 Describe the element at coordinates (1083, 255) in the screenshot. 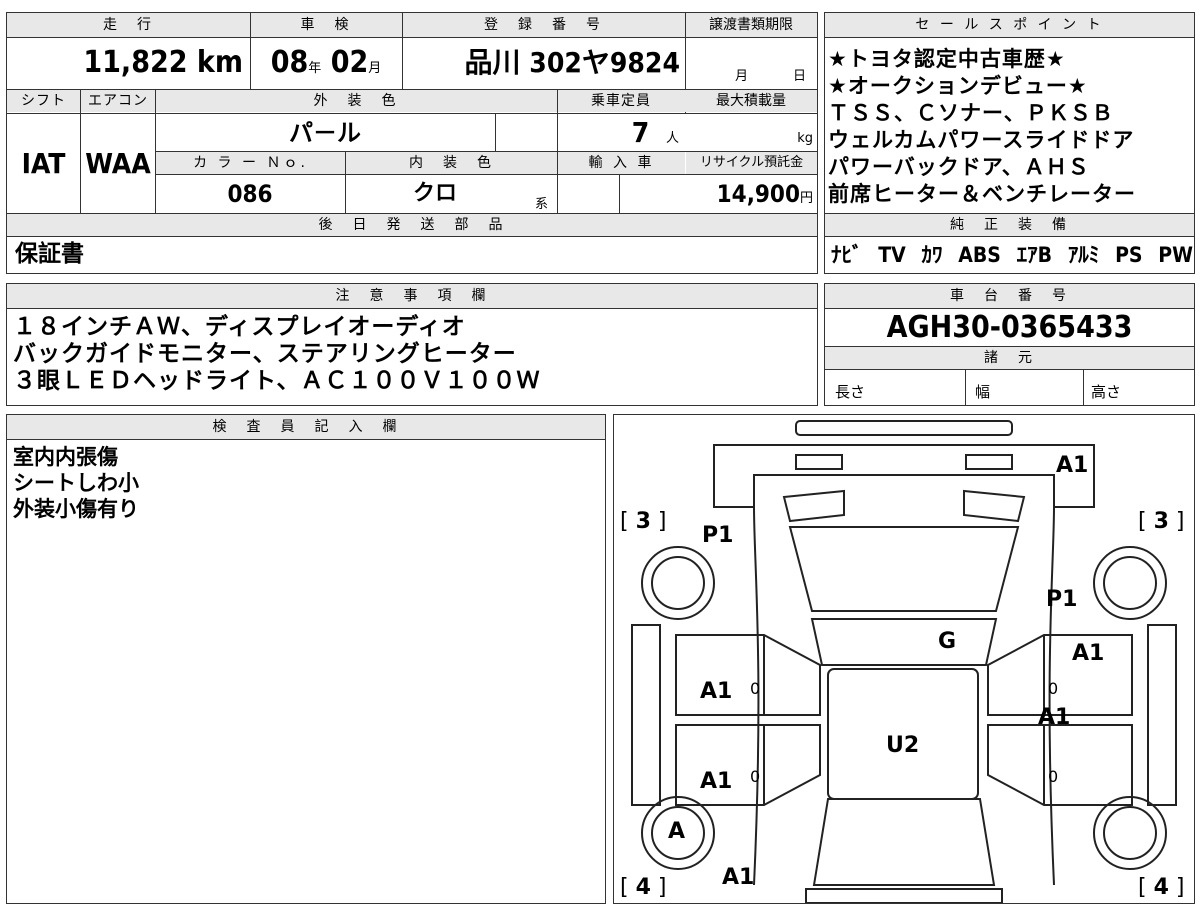

I see `equipment-alloy: ｱﾙﾐ` at that location.